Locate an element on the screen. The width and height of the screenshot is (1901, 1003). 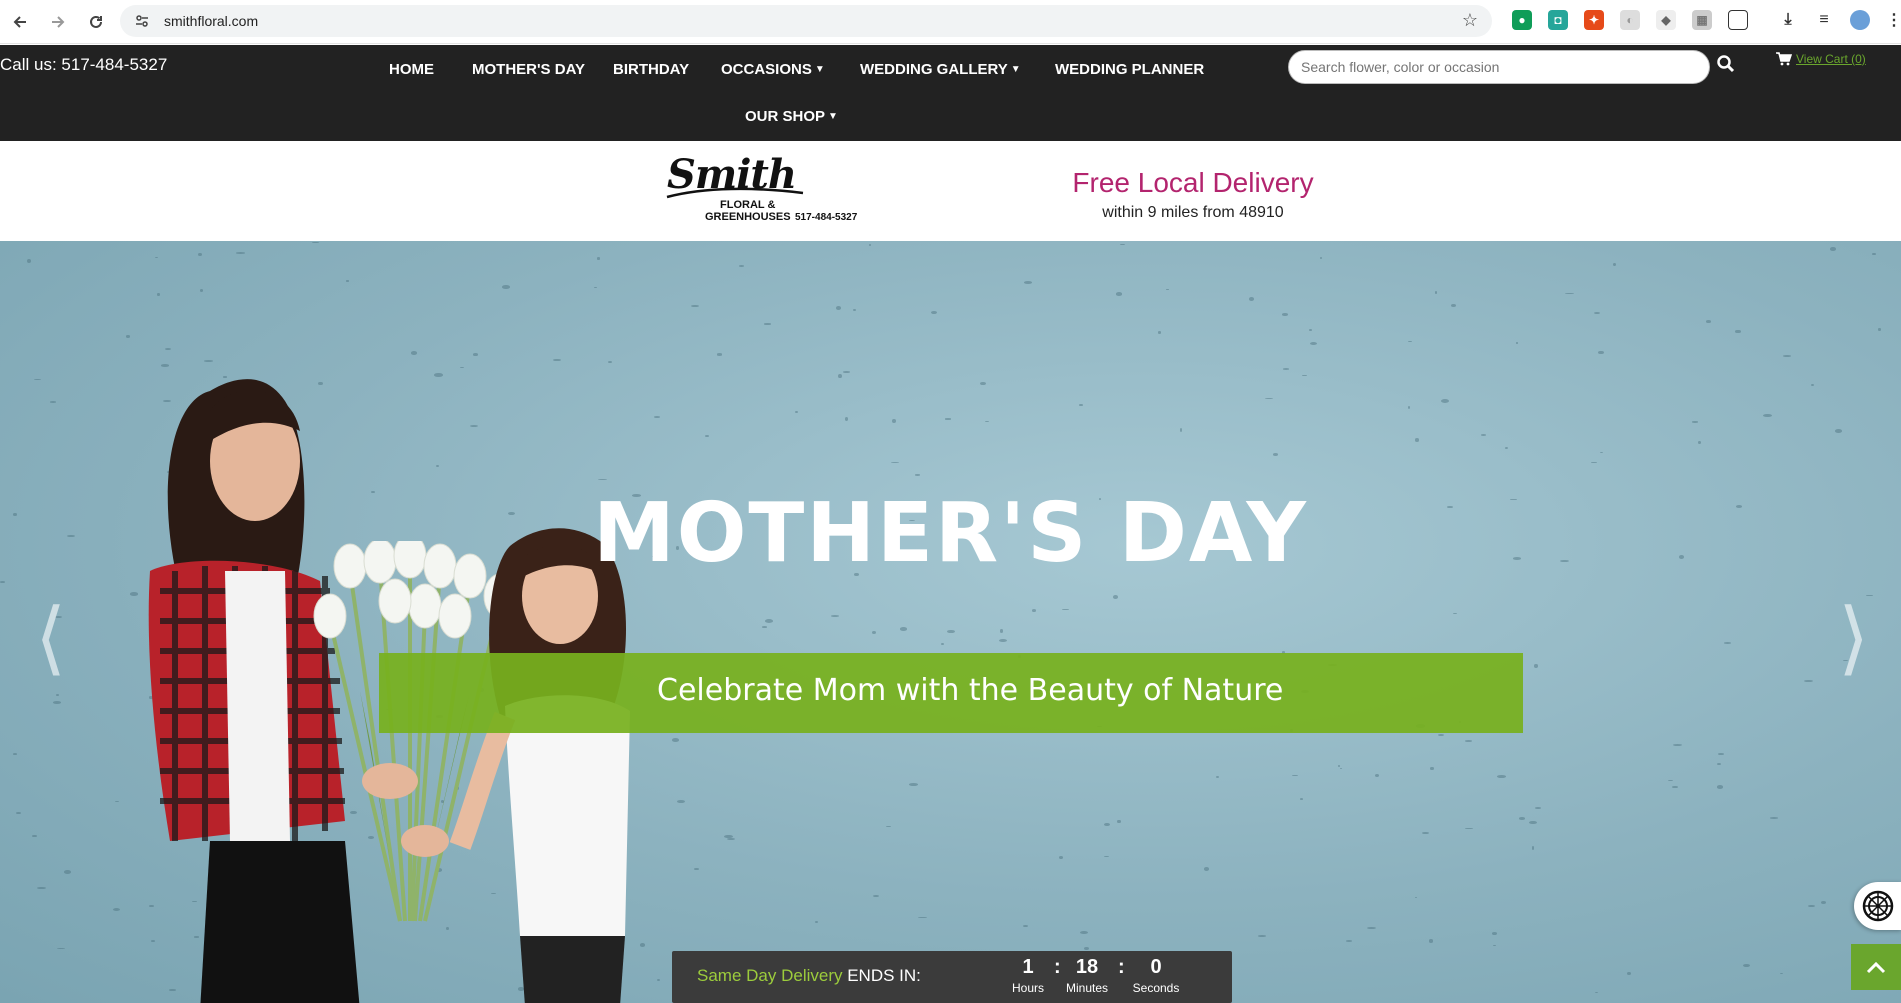
nav-our-shop: OUR SHOP ▼ is located at coordinates (791, 116).